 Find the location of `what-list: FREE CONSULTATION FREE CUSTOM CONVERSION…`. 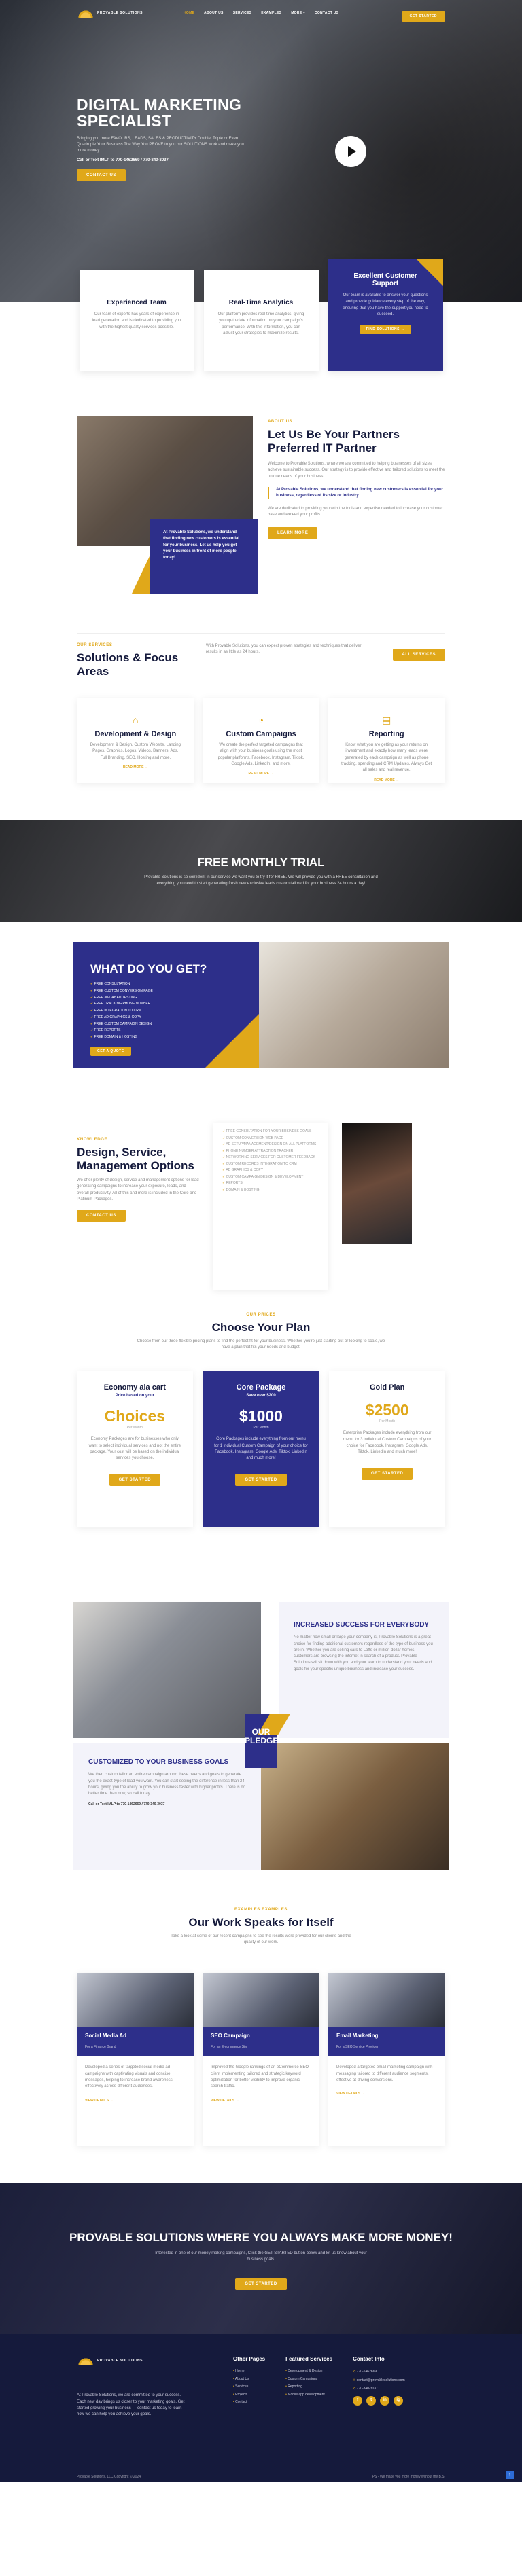

what-list: FREE CONSULTATION FREE CUSTOM CONVERSION… is located at coordinates (166, 1011).